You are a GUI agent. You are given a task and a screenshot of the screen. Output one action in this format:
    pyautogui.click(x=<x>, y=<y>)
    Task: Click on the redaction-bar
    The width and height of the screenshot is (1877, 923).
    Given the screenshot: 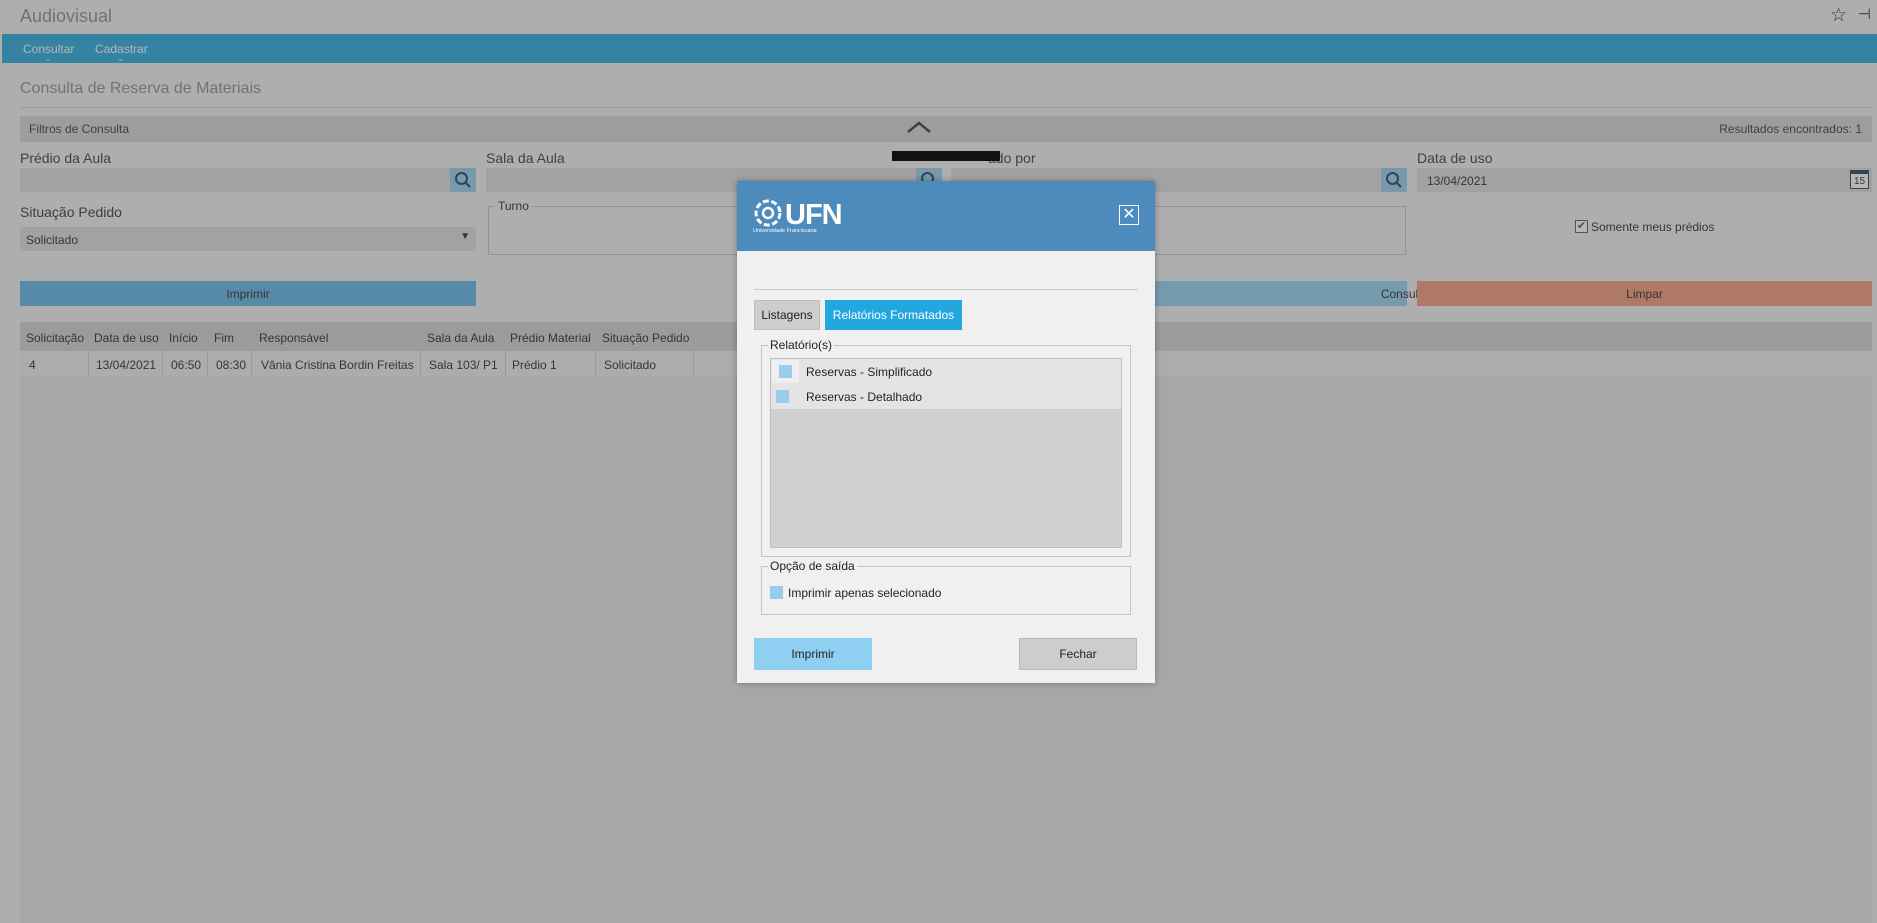 What is the action you would take?
    pyautogui.click(x=946, y=156)
    